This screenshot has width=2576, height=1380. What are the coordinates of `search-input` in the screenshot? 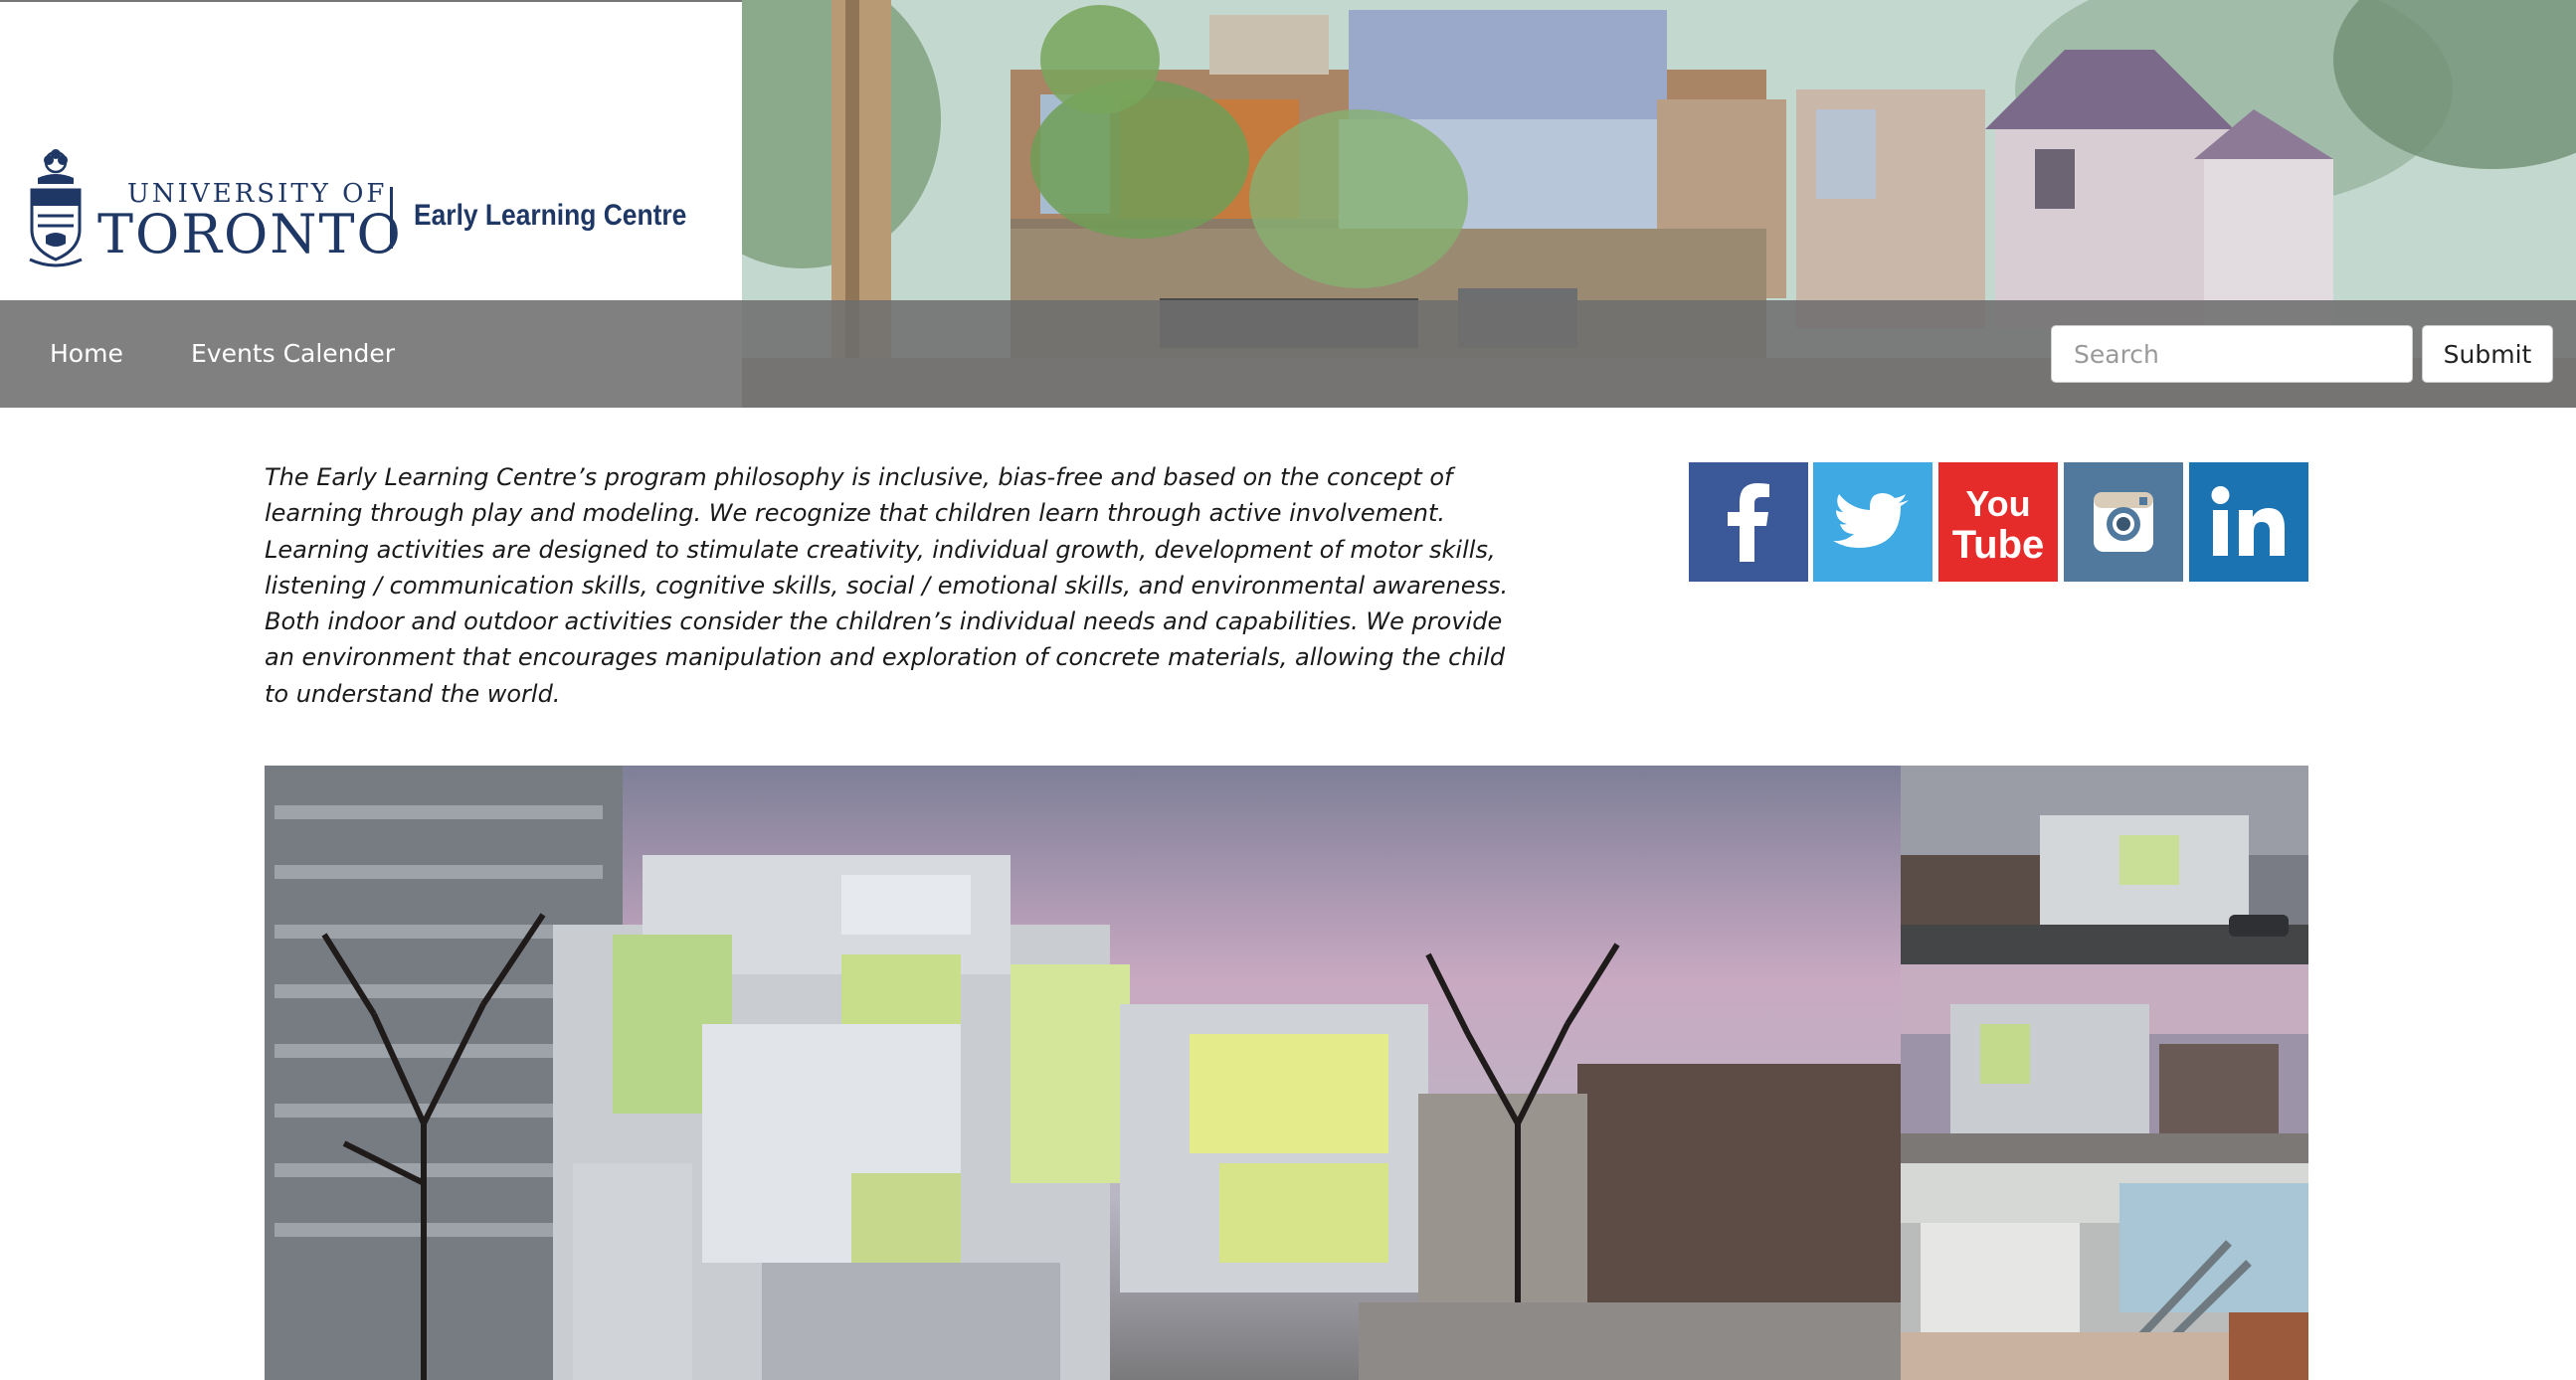 It's located at (2232, 354).